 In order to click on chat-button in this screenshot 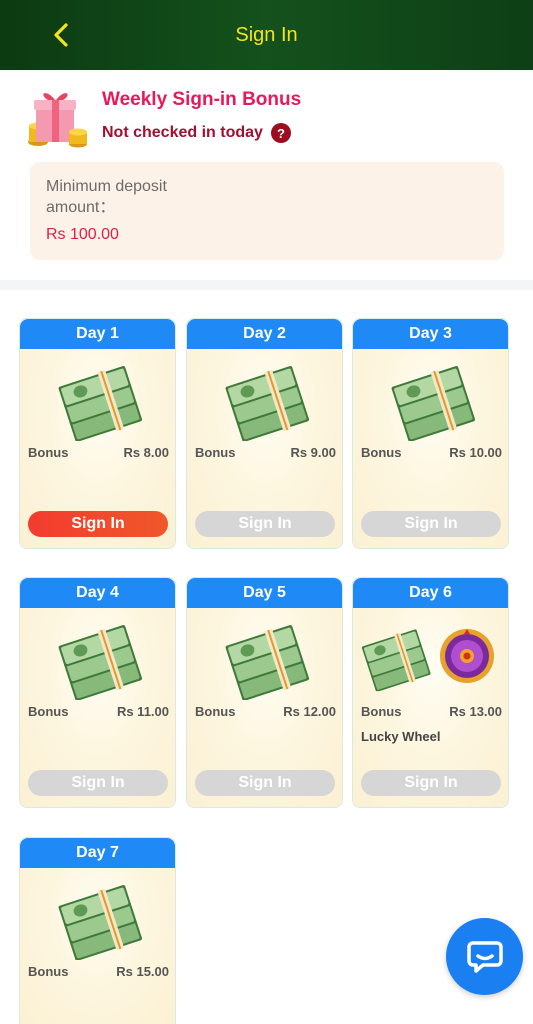, I will do `click(484, 956)`.